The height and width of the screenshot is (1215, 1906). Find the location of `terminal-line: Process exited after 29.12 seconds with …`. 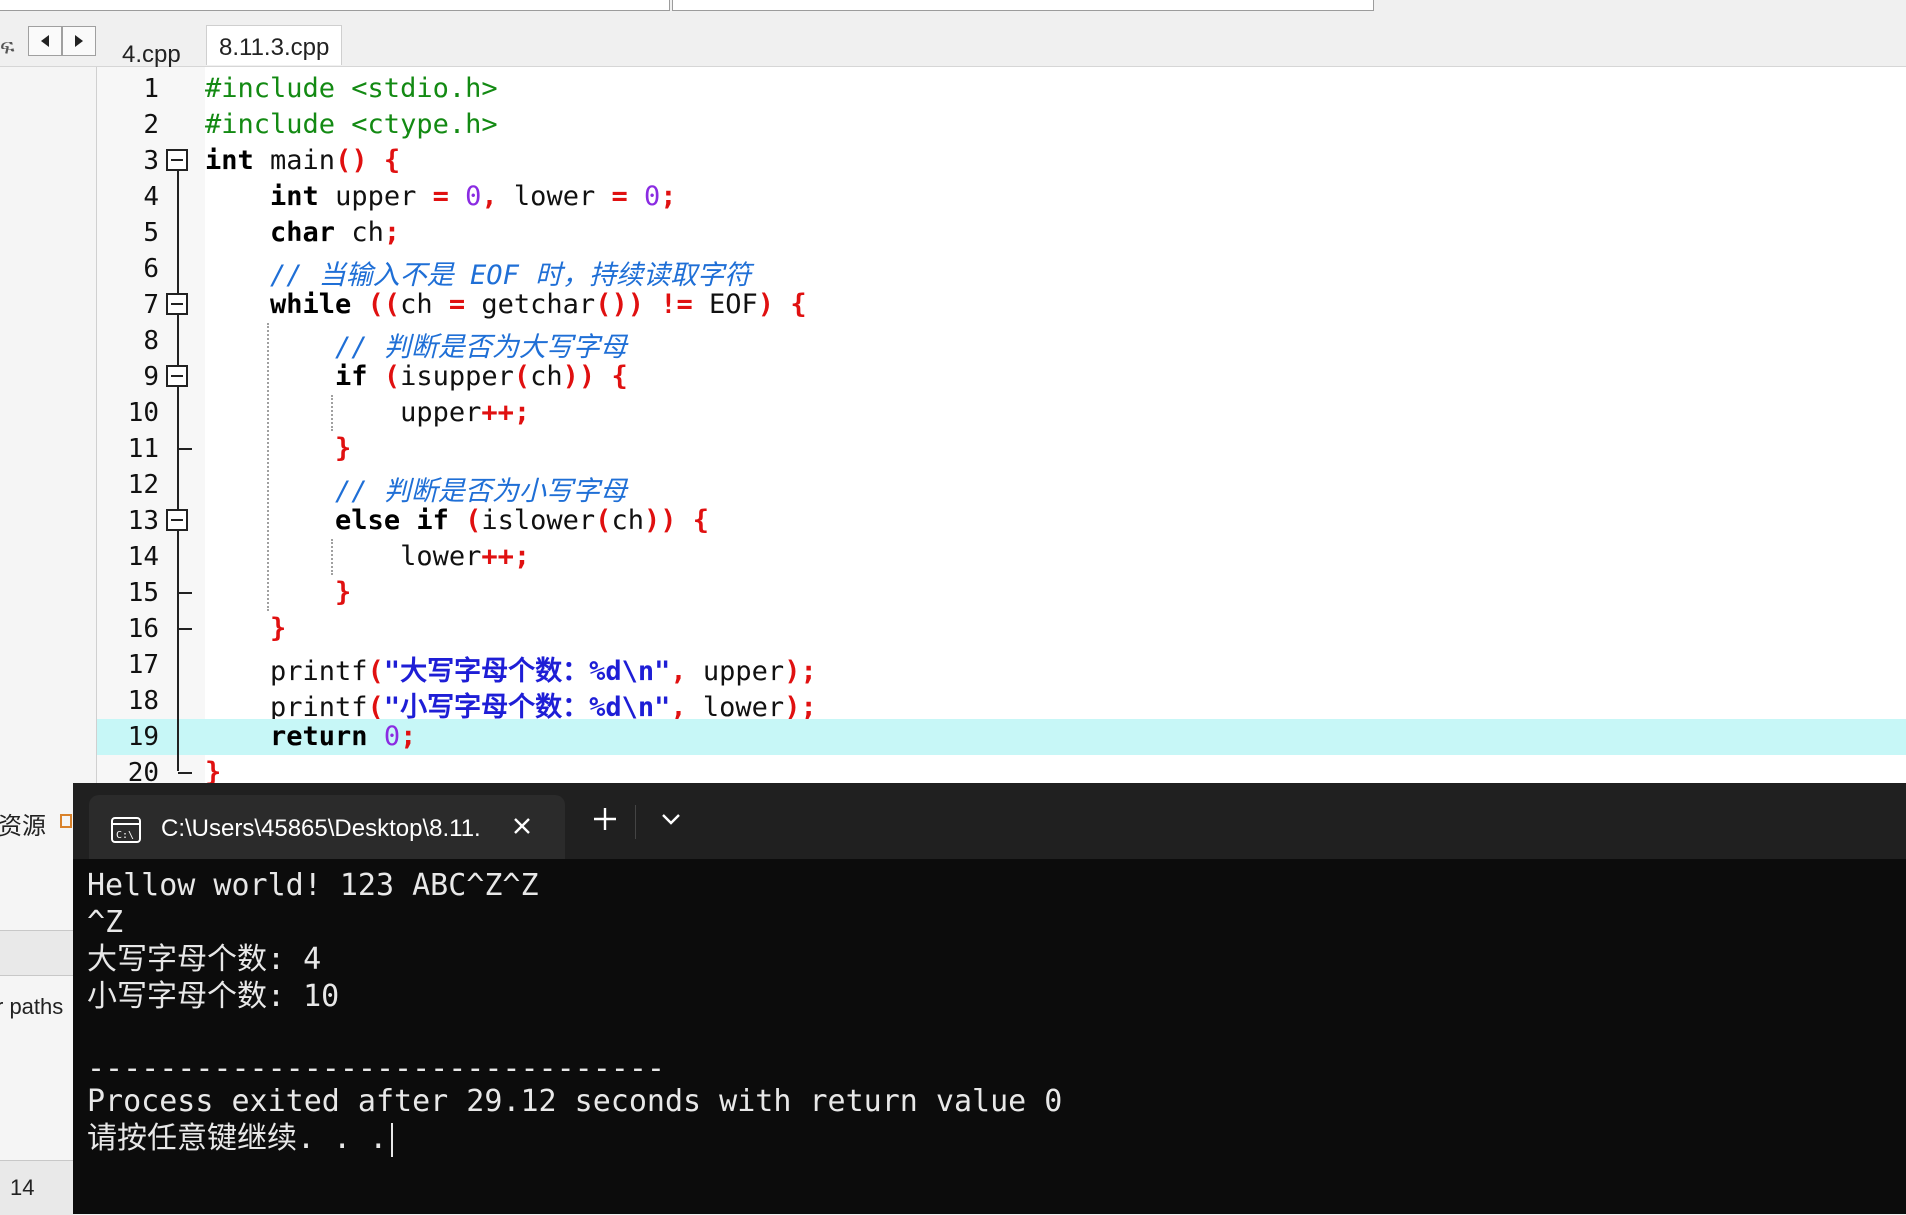

terminal-line: Process exited after 29.12 seconds with … is located at coordinates (575, 1101).